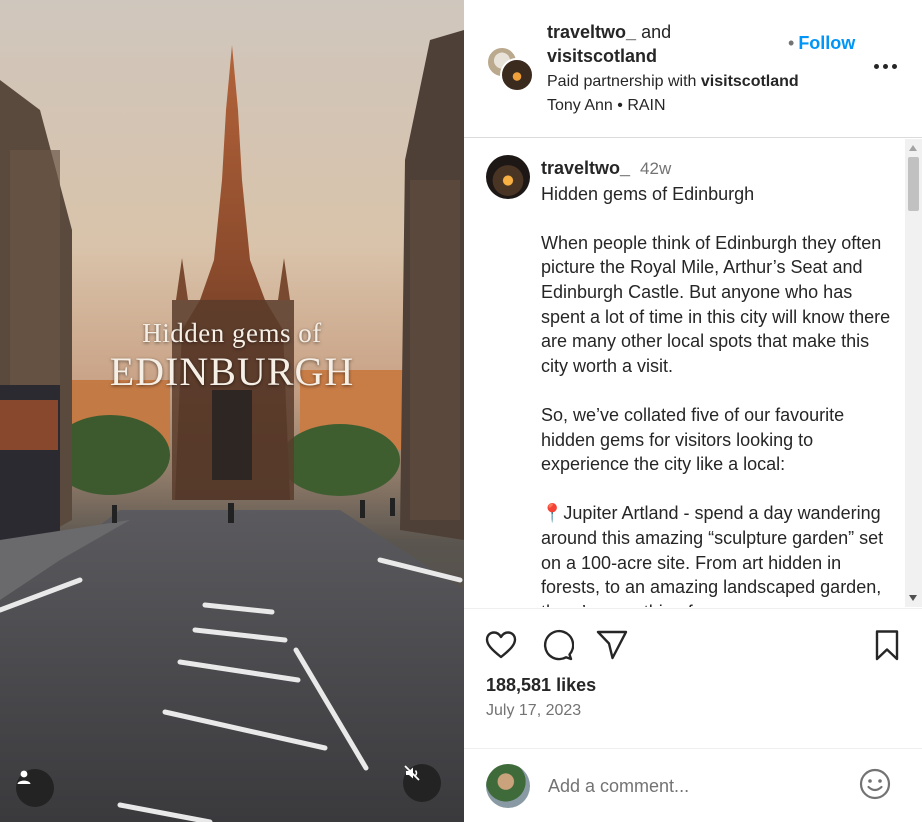 The height and width of the screenshot is (822, 922). I want to click on post-actions: 188,581 likes July 17, 2023, so click(693, 678).